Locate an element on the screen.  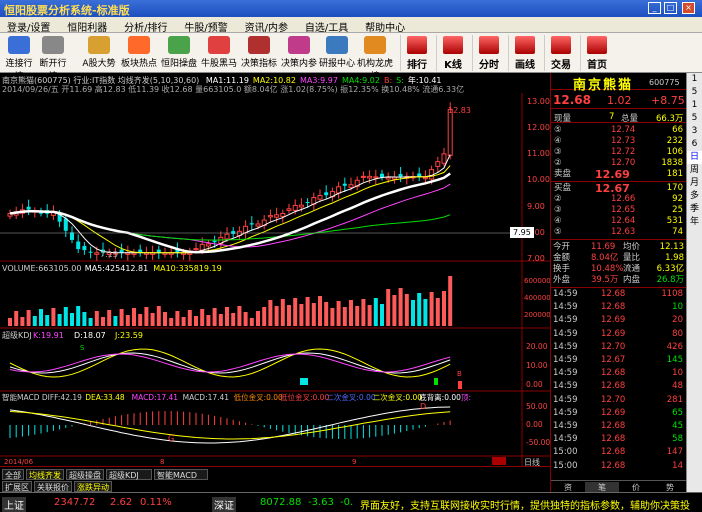
order-price: 12.74 is located at coordinates (623, 130).